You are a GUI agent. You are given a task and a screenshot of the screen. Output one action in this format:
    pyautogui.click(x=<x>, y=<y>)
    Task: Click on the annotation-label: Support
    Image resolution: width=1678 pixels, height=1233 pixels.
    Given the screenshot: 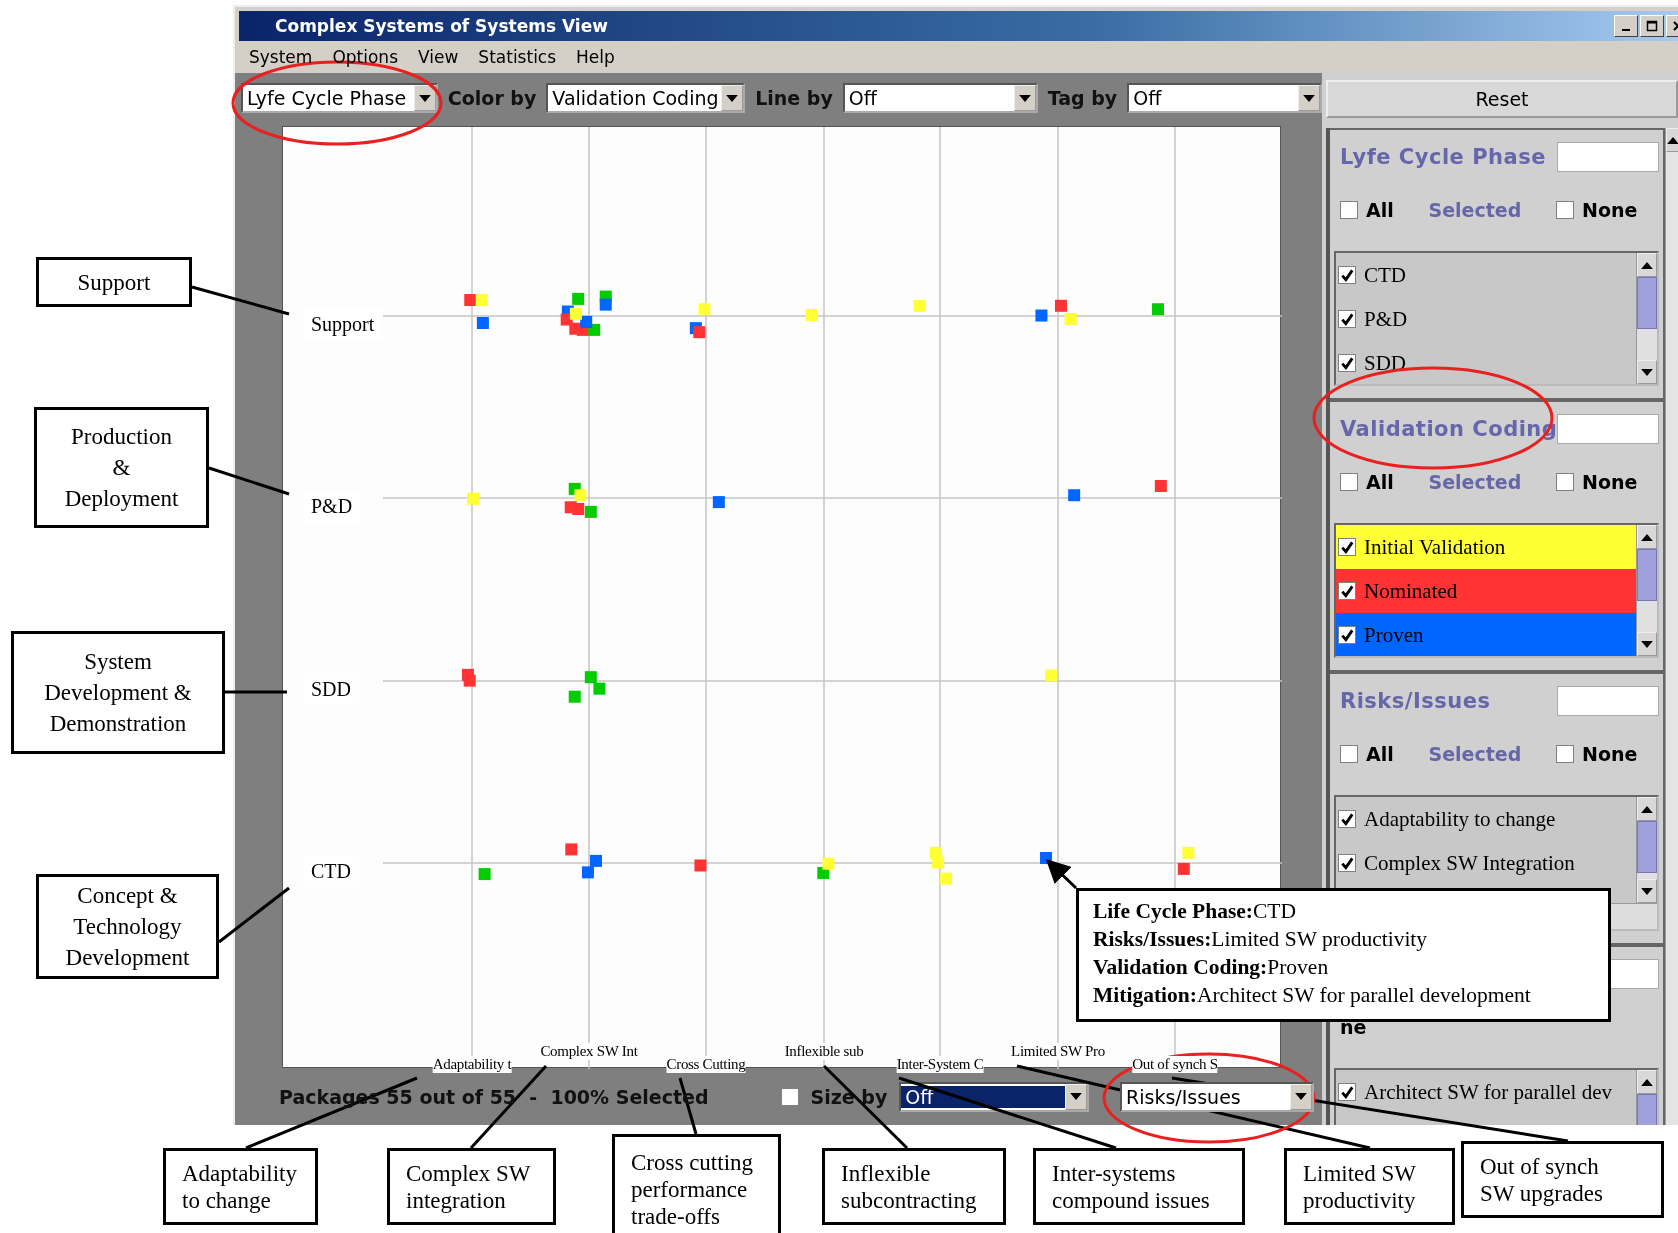 What is the action you would take?
    pyautogui.click(x=114, y=282)
    